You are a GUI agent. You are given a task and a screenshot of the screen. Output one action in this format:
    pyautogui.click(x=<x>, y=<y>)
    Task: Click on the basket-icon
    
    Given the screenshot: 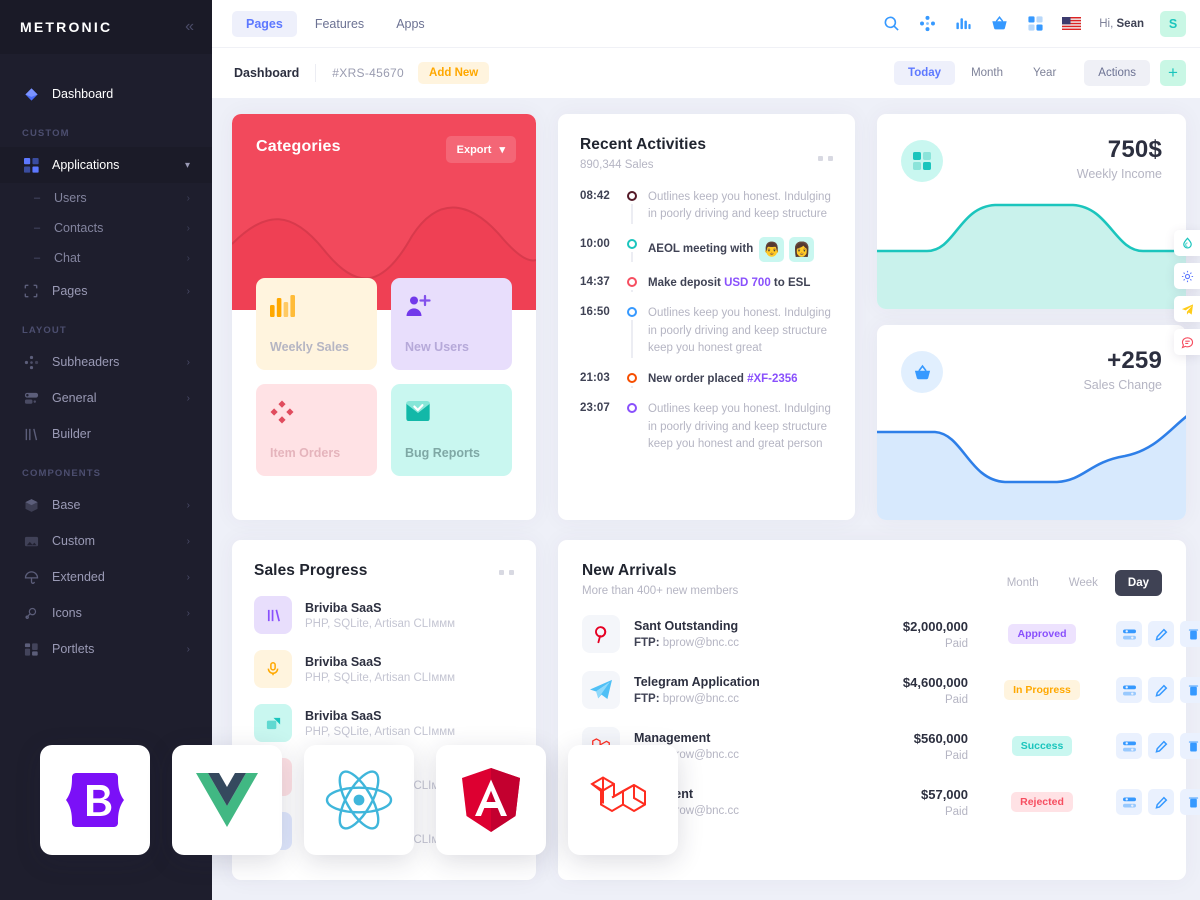 What is the action you would take?
    pyautogui.click(x=999, y=24)
    